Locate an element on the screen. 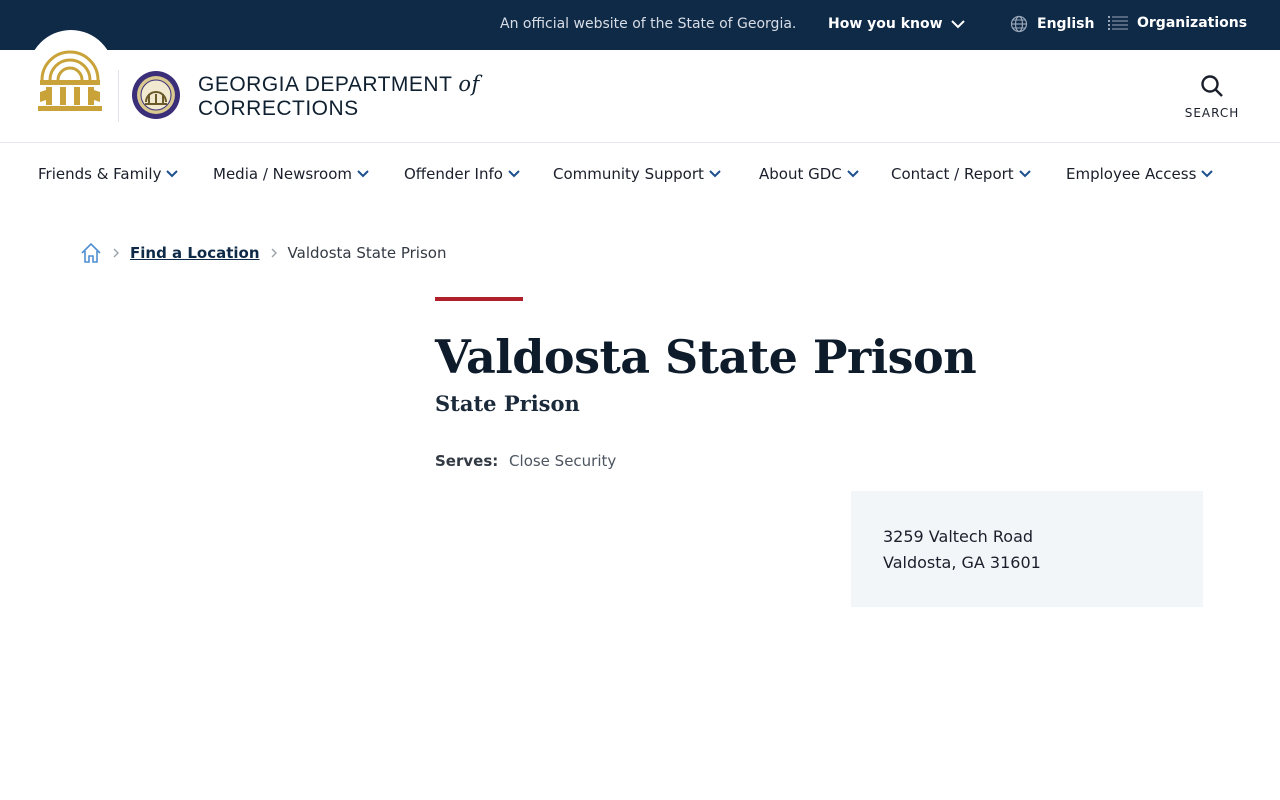 The image size is (1280, 800). language-label: English is located at coordinates (1066, 24).